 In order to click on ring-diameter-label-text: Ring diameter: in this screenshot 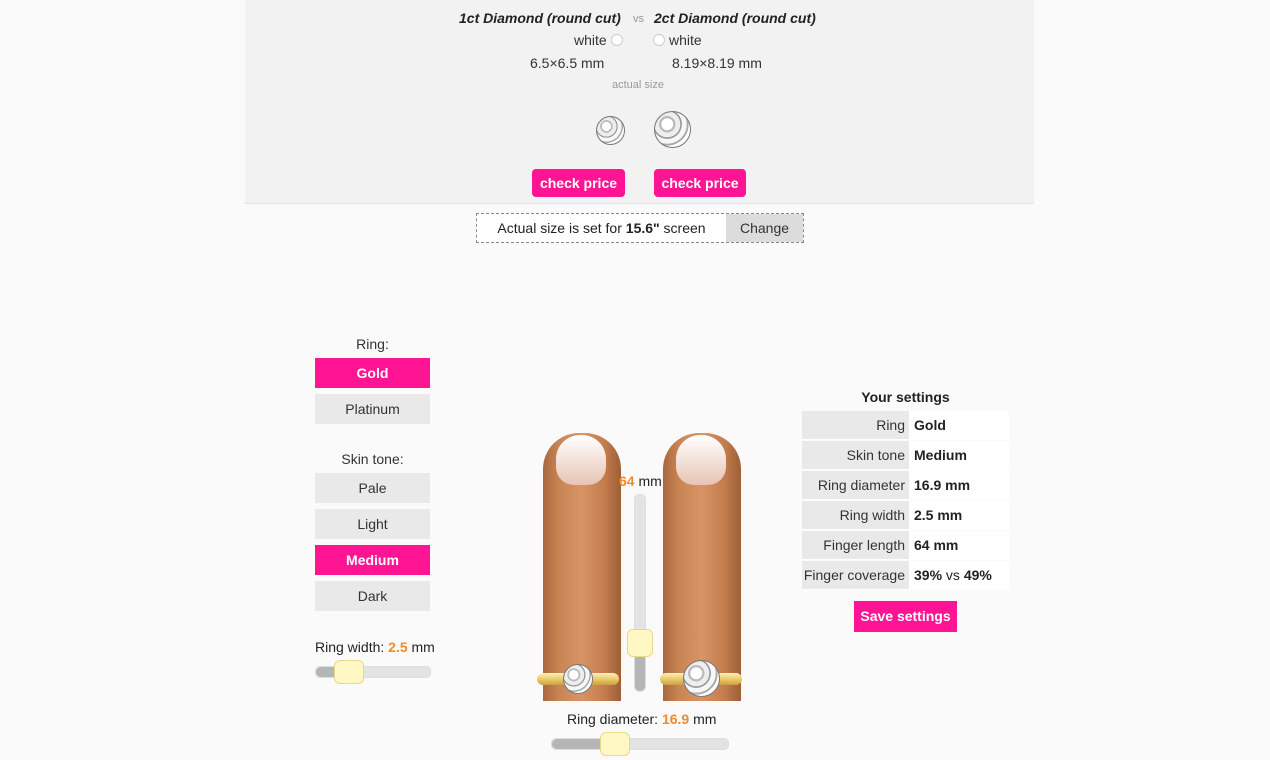, I will do `click(614, 719)`.